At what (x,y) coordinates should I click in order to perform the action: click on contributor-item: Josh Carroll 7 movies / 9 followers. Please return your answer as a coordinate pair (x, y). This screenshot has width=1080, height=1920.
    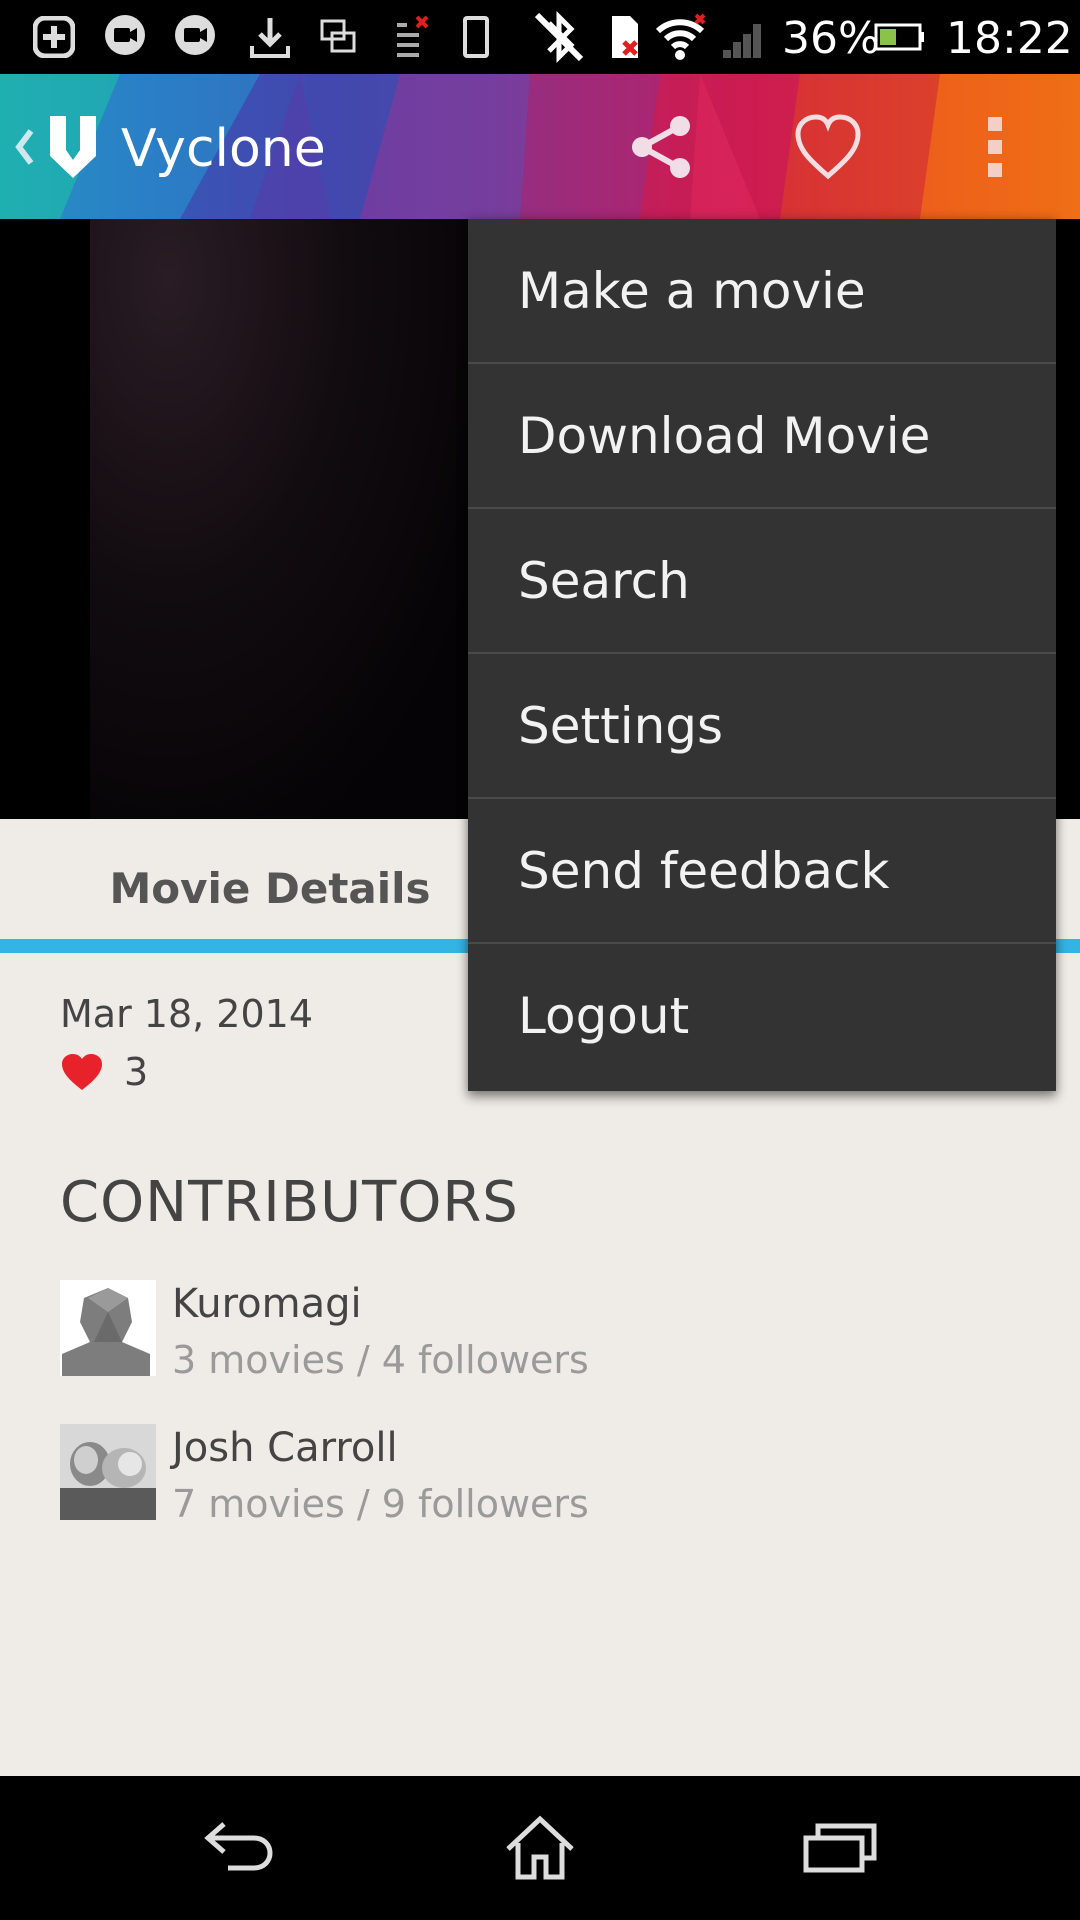
    Looking at the image, I should click on (510, 1475).